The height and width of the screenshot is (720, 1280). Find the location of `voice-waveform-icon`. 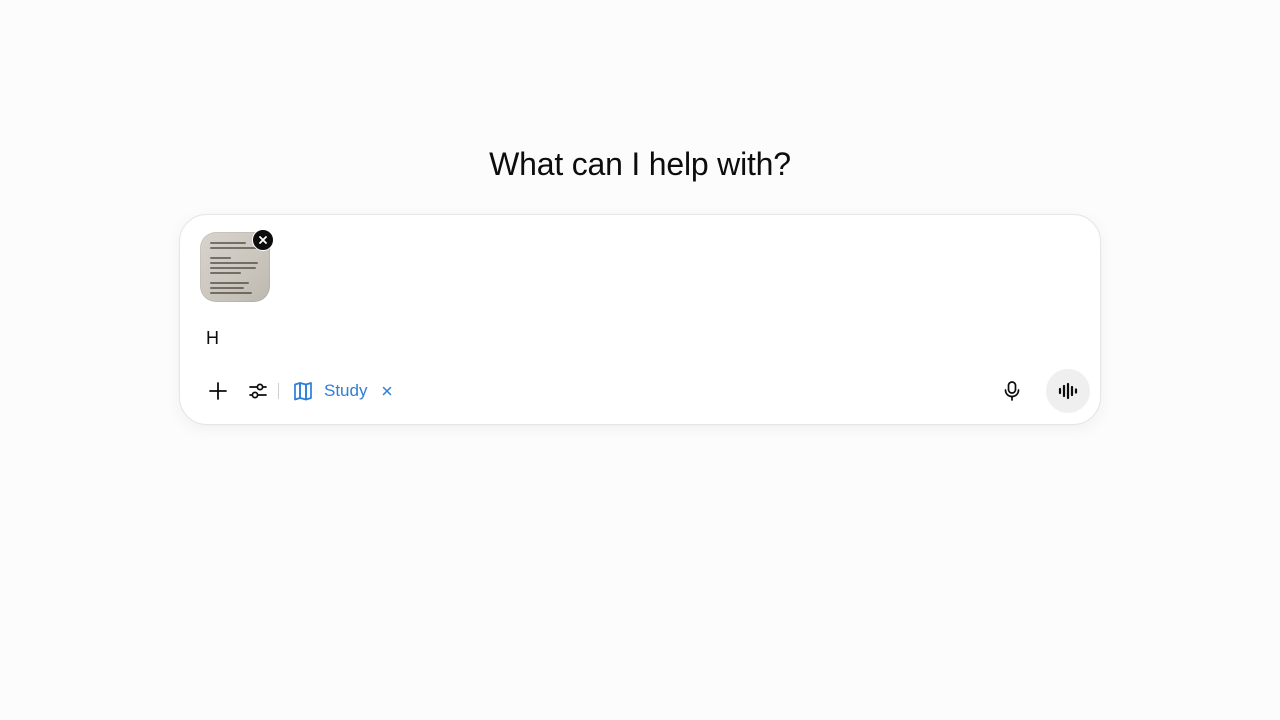

voice-waveform-icon is located at coordinates (1068, 391).